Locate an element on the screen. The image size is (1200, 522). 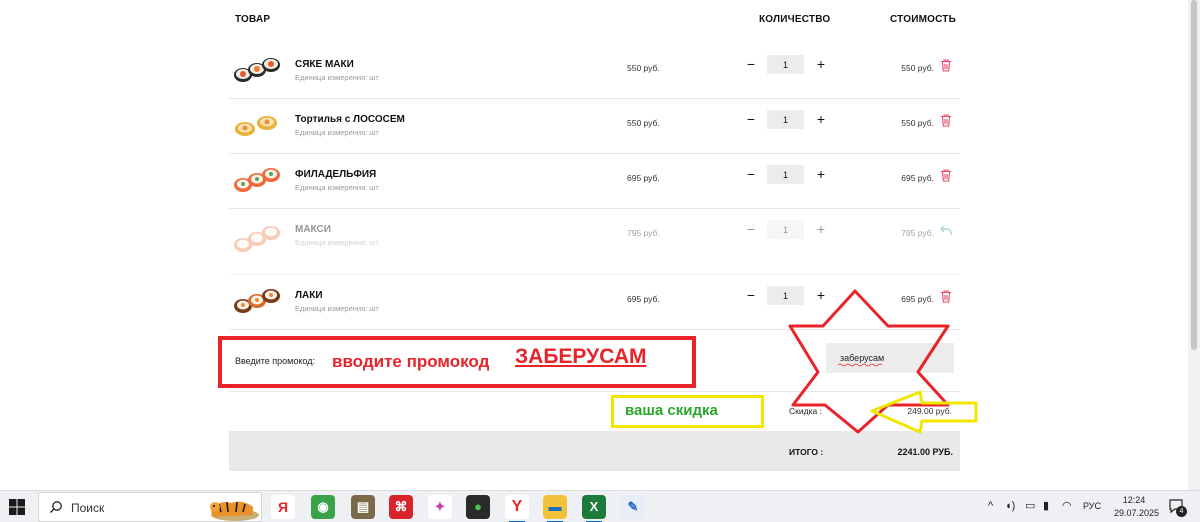
battery-icon: ▮ is located at coordinates (1046, 506).